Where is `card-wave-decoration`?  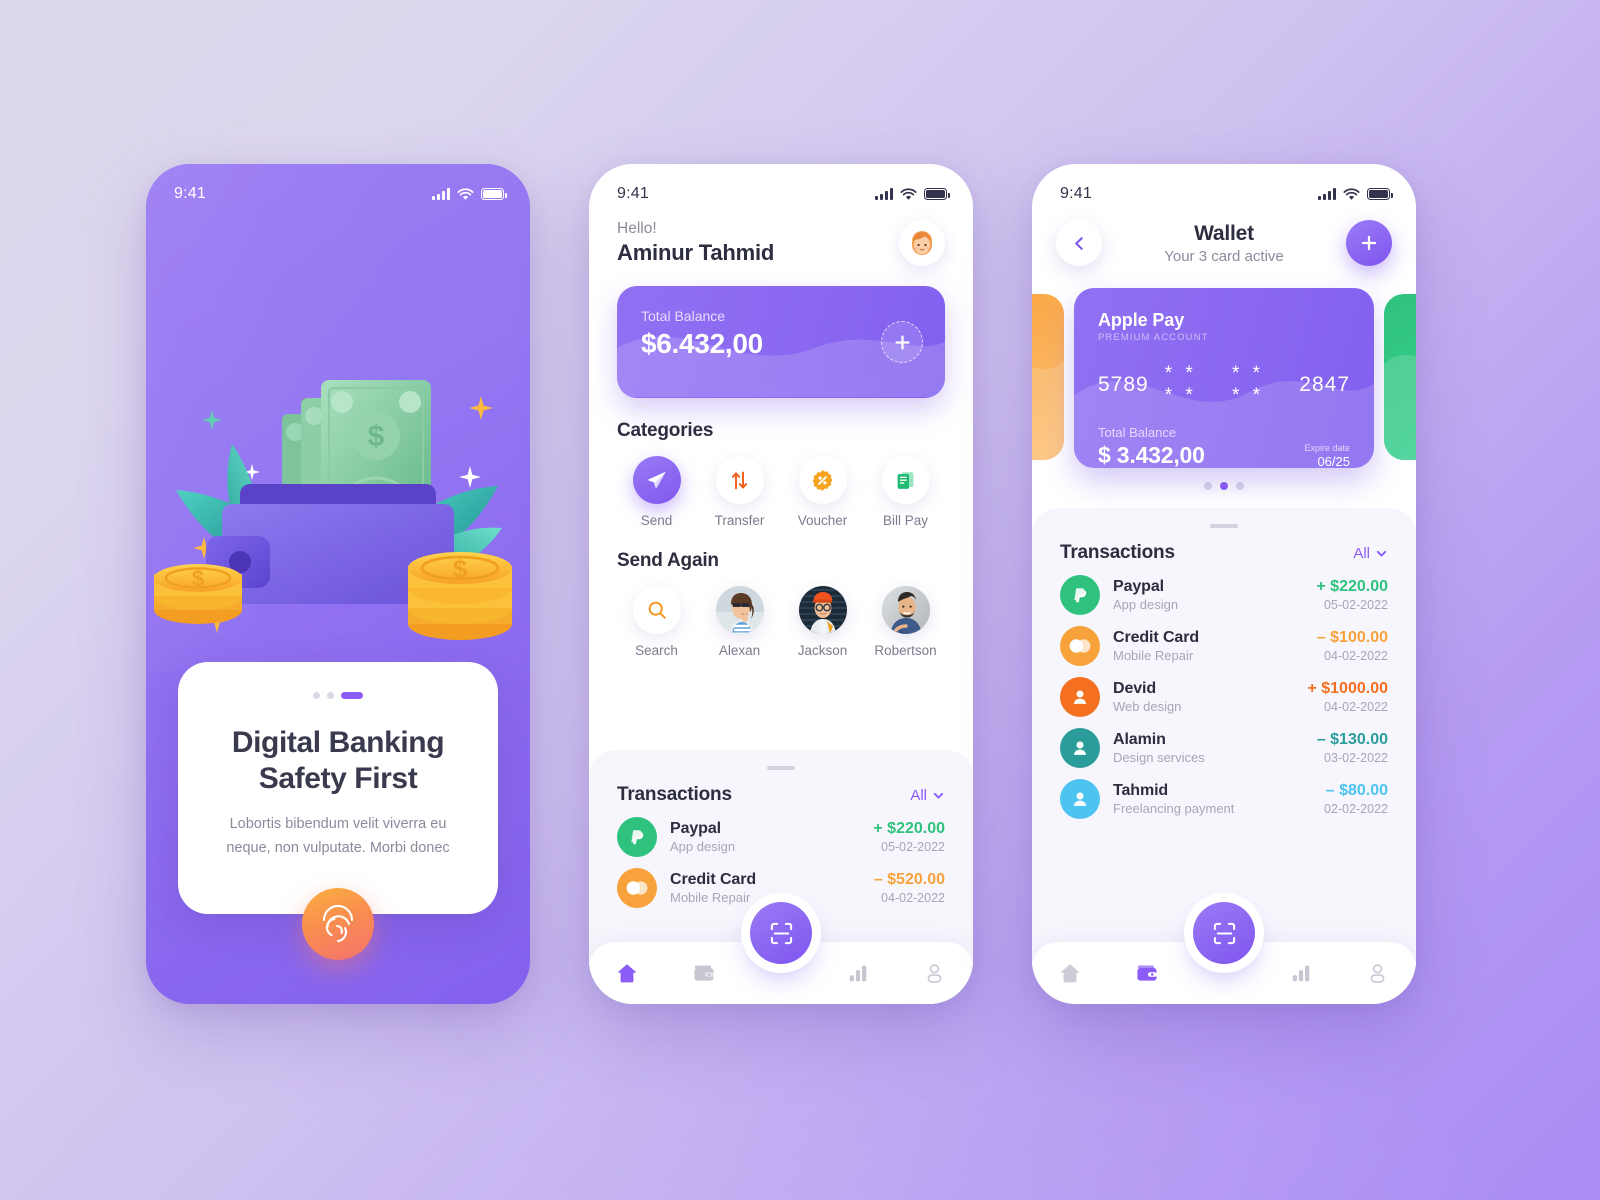 card-wave-decoration is located at coordinates (1048, 410).